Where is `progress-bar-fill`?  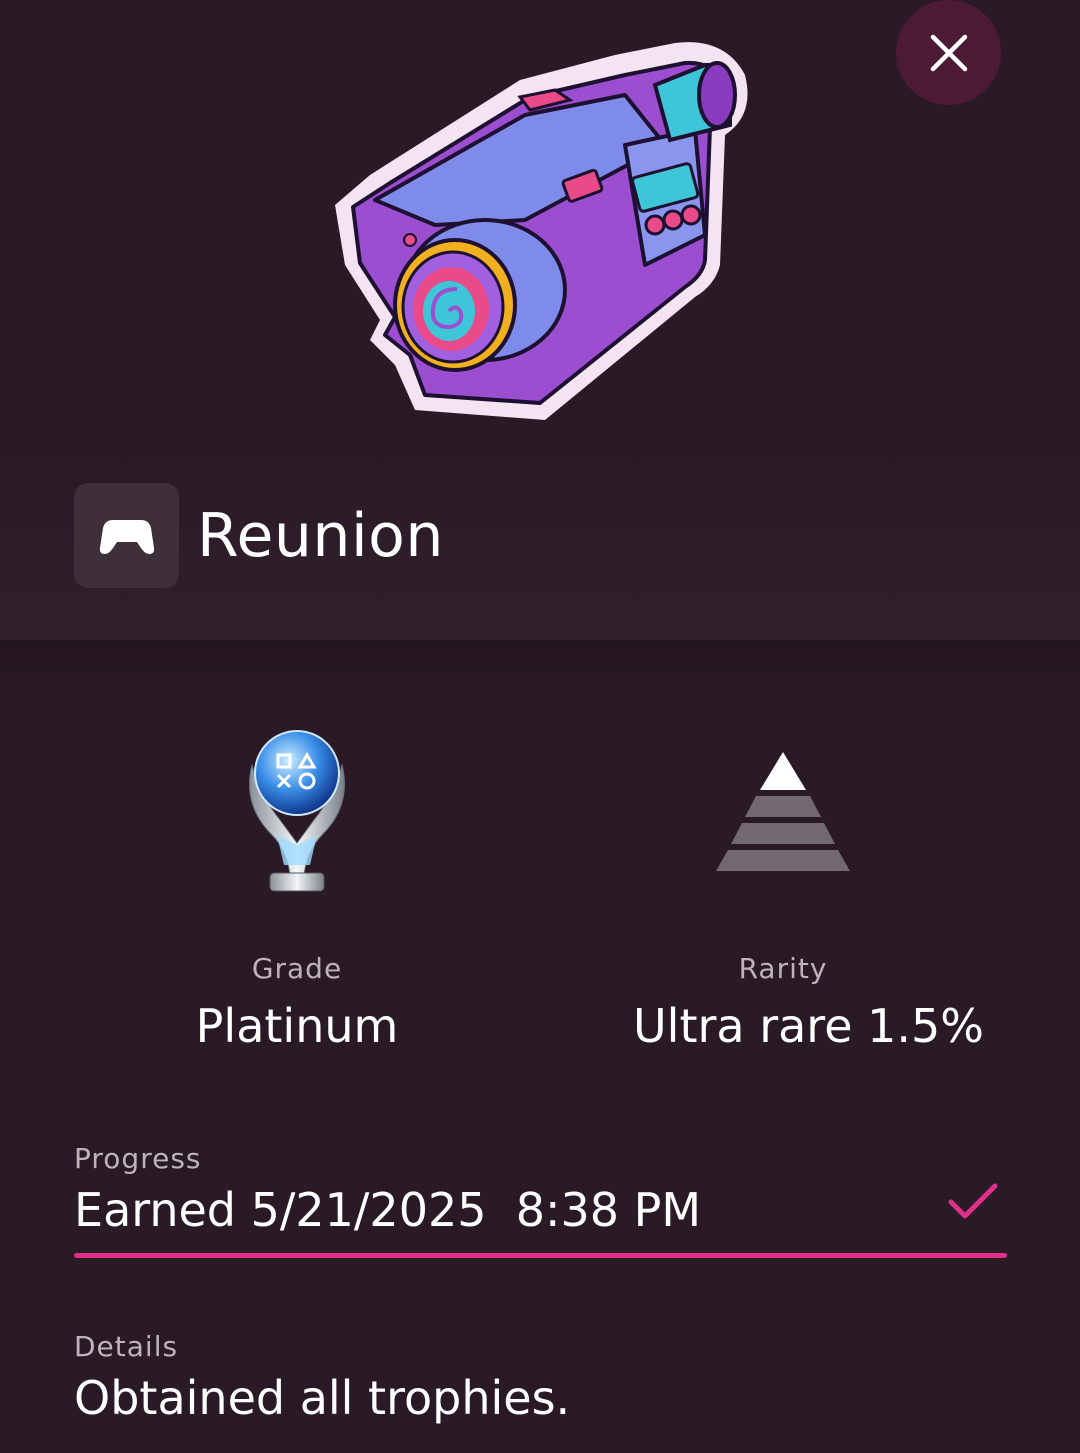 progress-bar-fill is located at coordinates (540, 1255).